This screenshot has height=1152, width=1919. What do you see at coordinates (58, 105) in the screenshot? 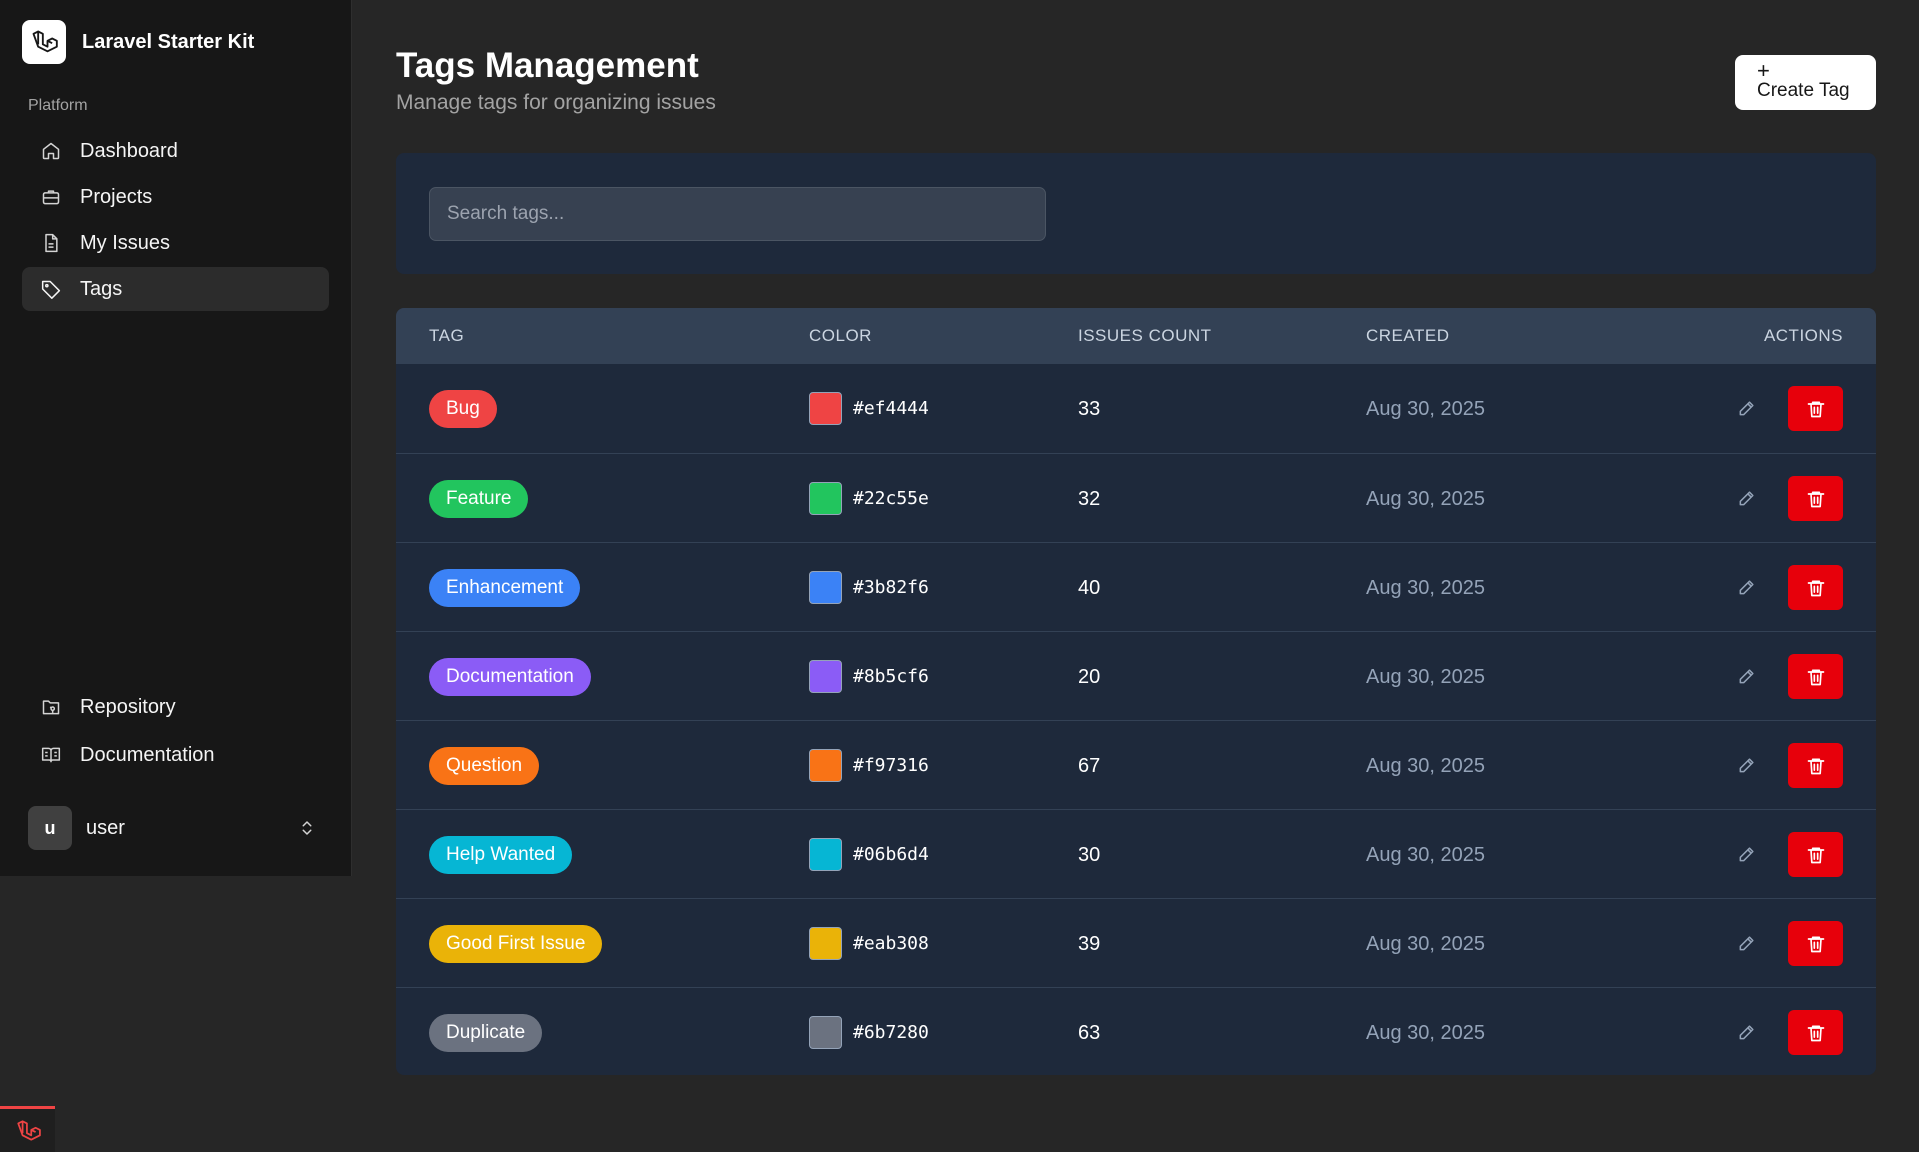
I see `sidebar-group-label: Platform` at bounding box center [58, 105].